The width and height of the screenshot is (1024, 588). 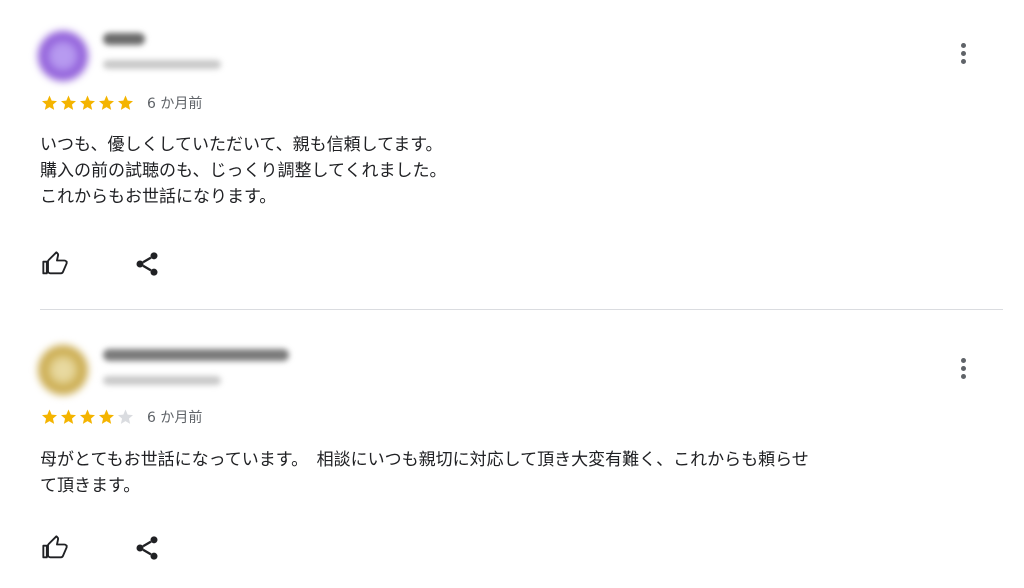 What do you see at coordinates (125, 416) in the screenshot?
I see `star-empty-icon` at bounding box center [125, 416].